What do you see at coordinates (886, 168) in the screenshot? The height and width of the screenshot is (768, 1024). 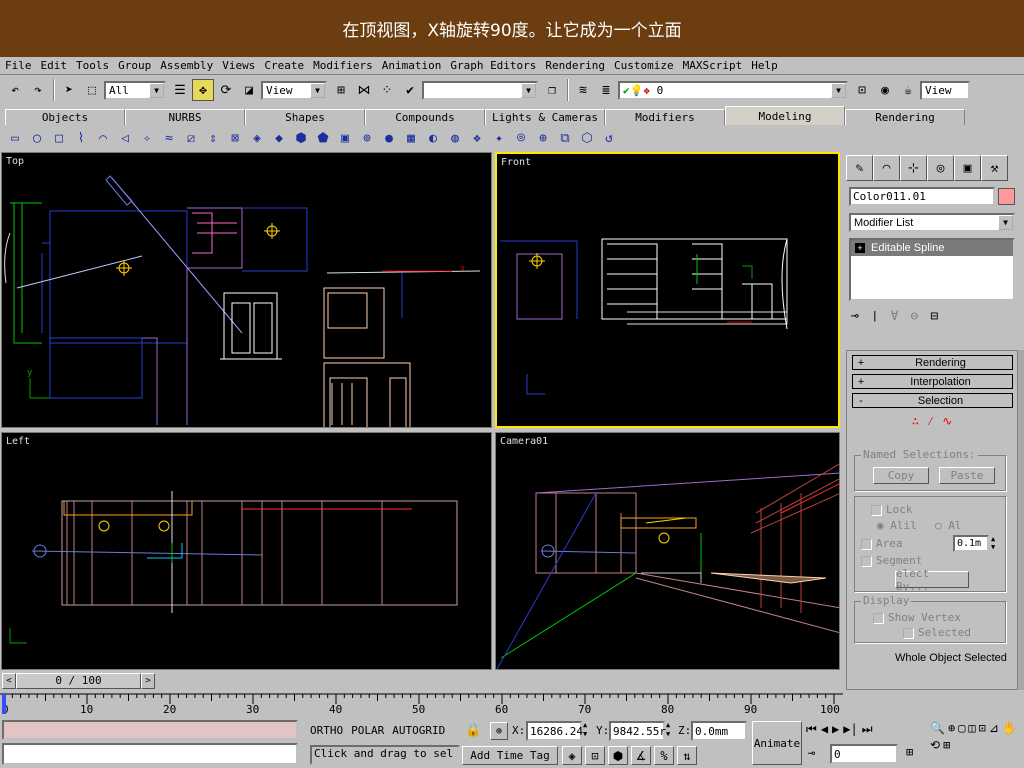 I see `modify-tab-icon: ◠` at bounding box center [886, 168].